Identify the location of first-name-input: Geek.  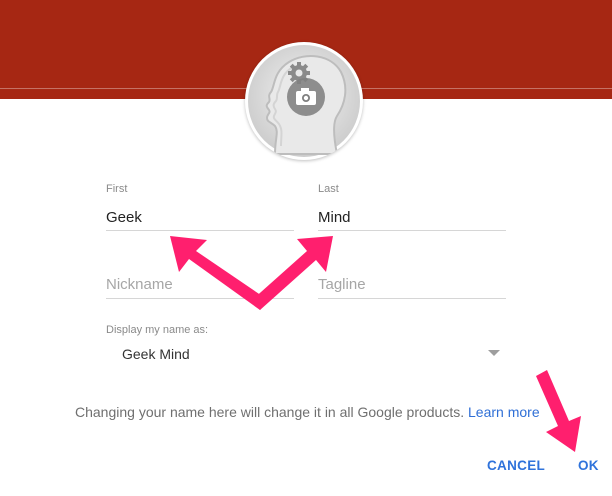
(124, 217).